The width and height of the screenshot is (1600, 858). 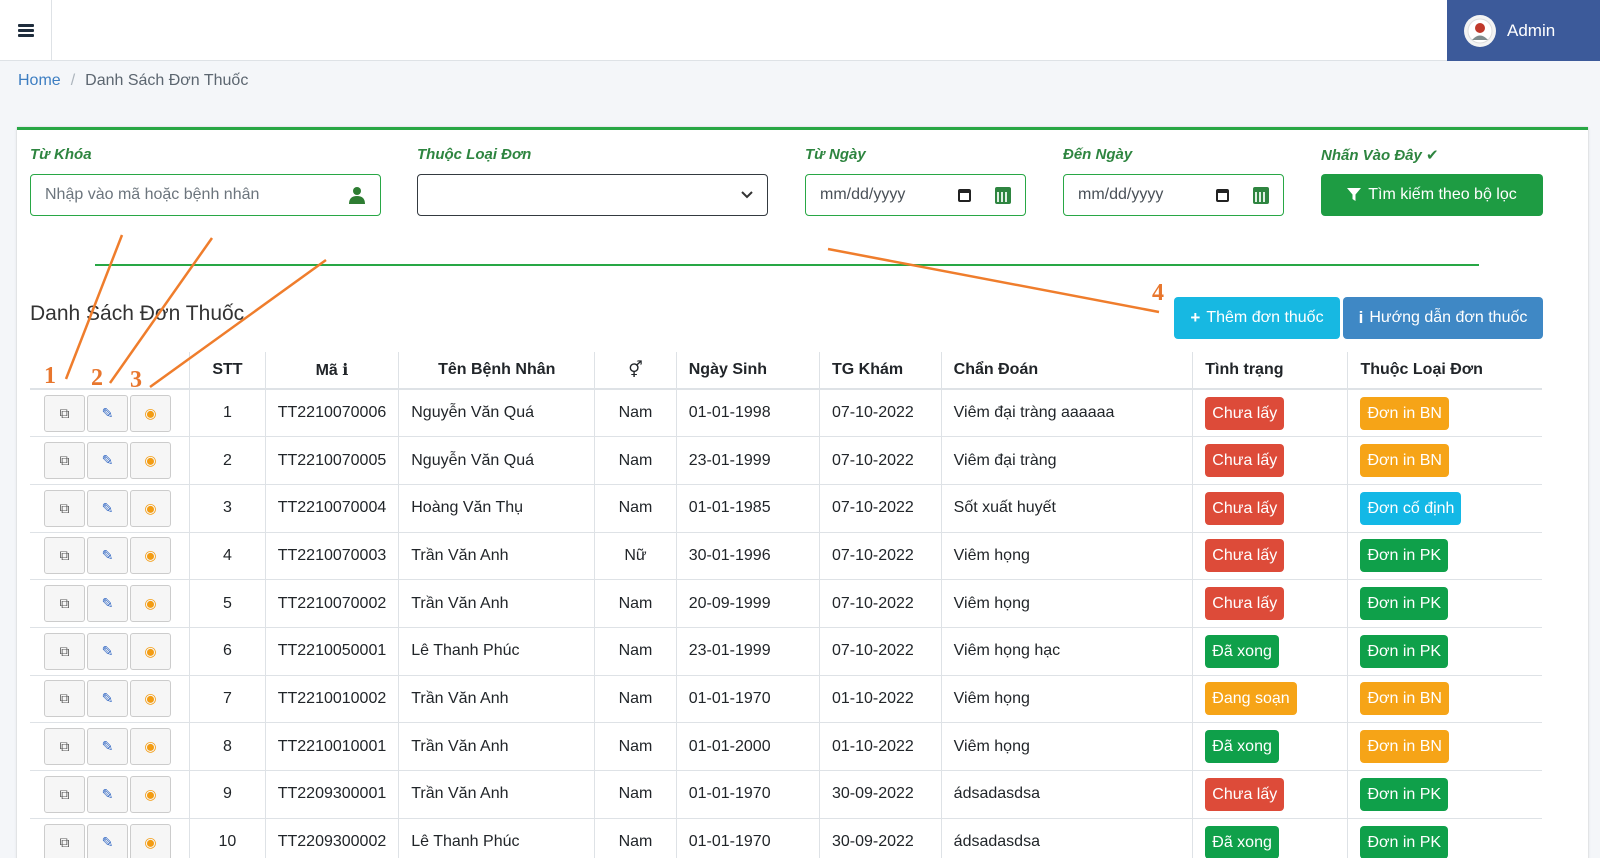 What do you see at coordinates (1404, 699) in the screenshot?
I see `type-badge: Đơn in BN` at bounding box center [1404, 699].